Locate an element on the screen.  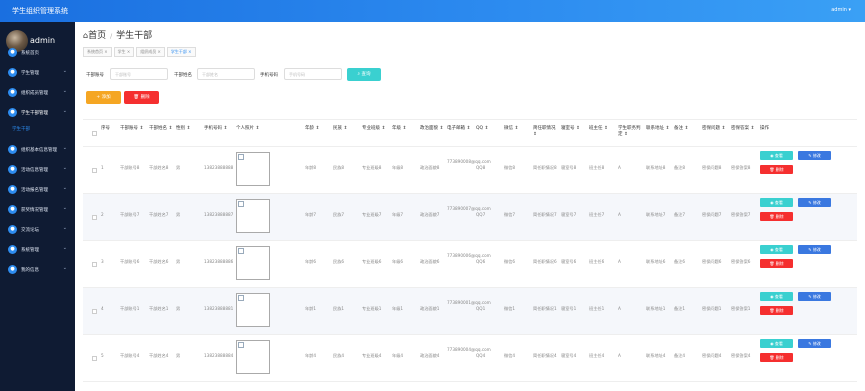
sidebar-item-2: ● 组织成员管理 ⌄ is located at coordinates (37, 92).